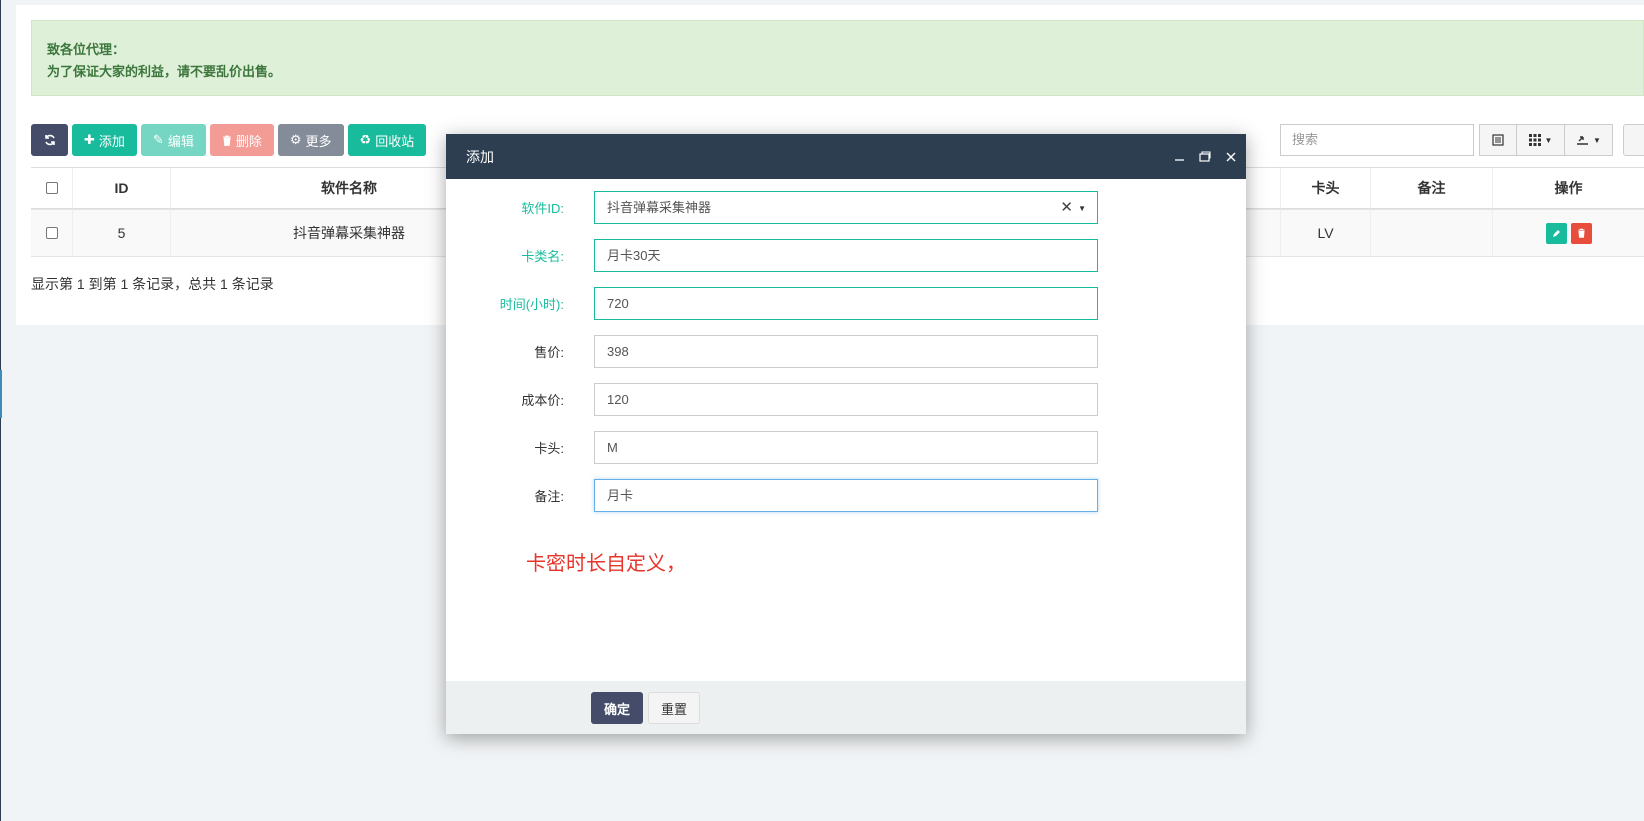  I want to click on price-input: 398, so click(846, 351).